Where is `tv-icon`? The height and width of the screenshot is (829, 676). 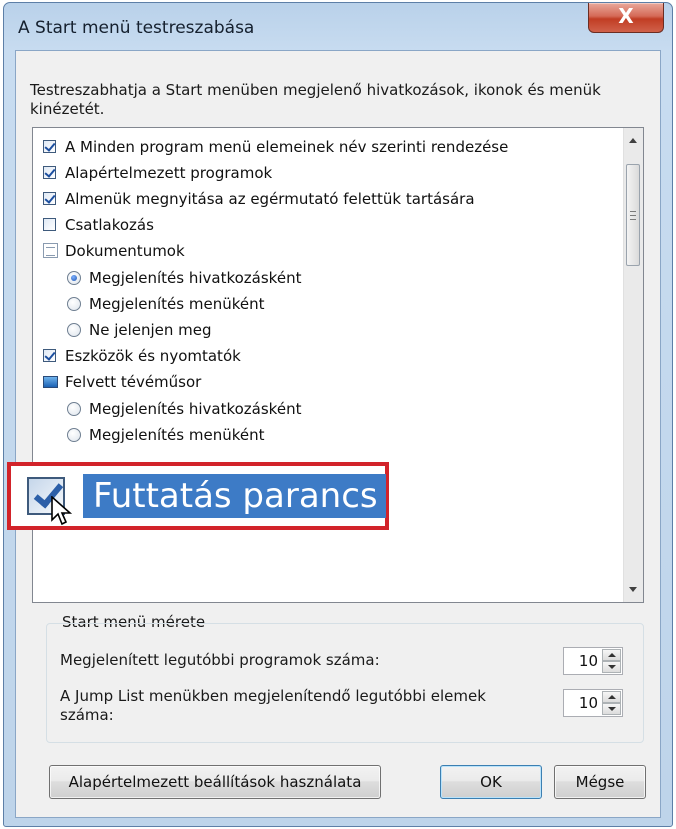 tv-icon is located at coordinates (50, 382).